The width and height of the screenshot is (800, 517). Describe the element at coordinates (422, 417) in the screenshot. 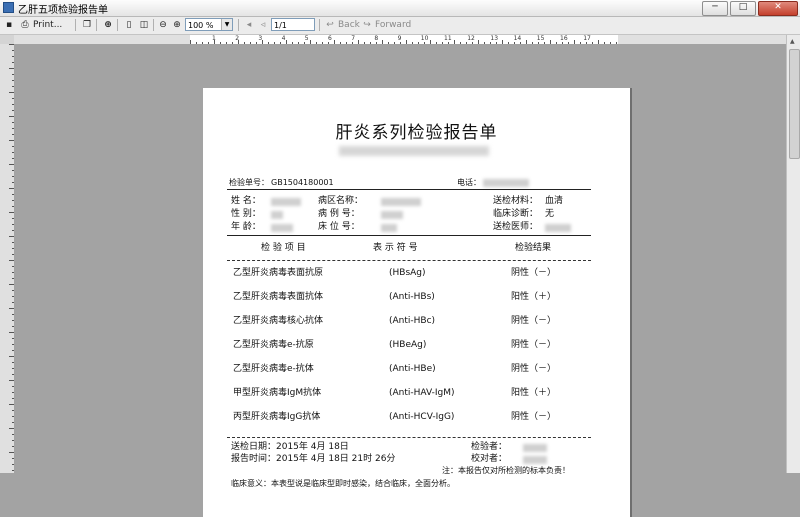

I see `result-item-symbol: (Anti-HCV-IgG)` at that location.